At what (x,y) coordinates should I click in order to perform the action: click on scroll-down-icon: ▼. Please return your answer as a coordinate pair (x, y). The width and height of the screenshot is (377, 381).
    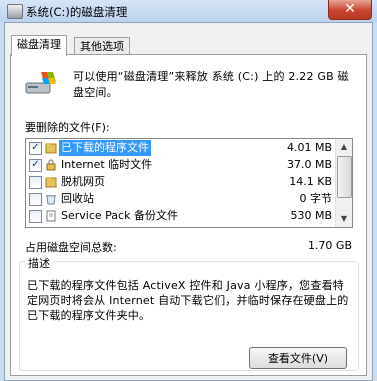
    Looking at the image, I should click on (344, 219).